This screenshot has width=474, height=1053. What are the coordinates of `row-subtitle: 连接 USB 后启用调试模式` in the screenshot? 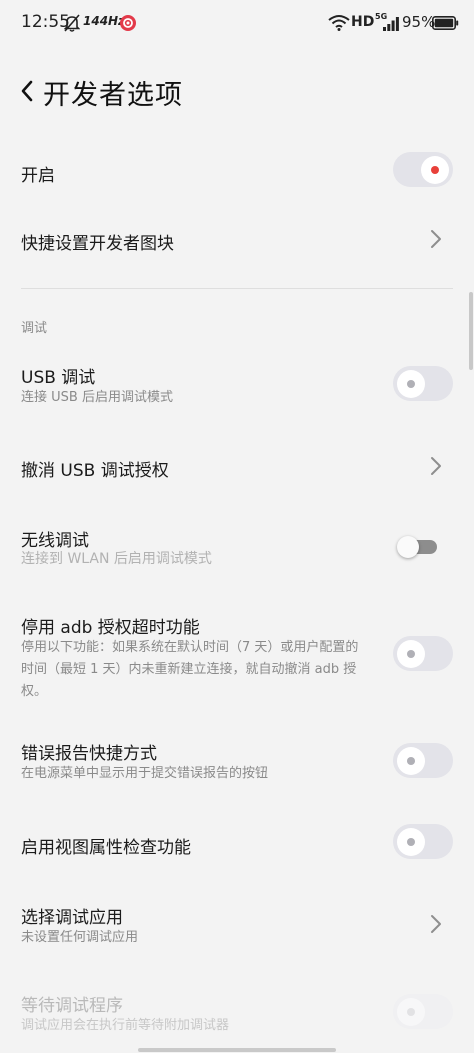 It's located at (97, 397).